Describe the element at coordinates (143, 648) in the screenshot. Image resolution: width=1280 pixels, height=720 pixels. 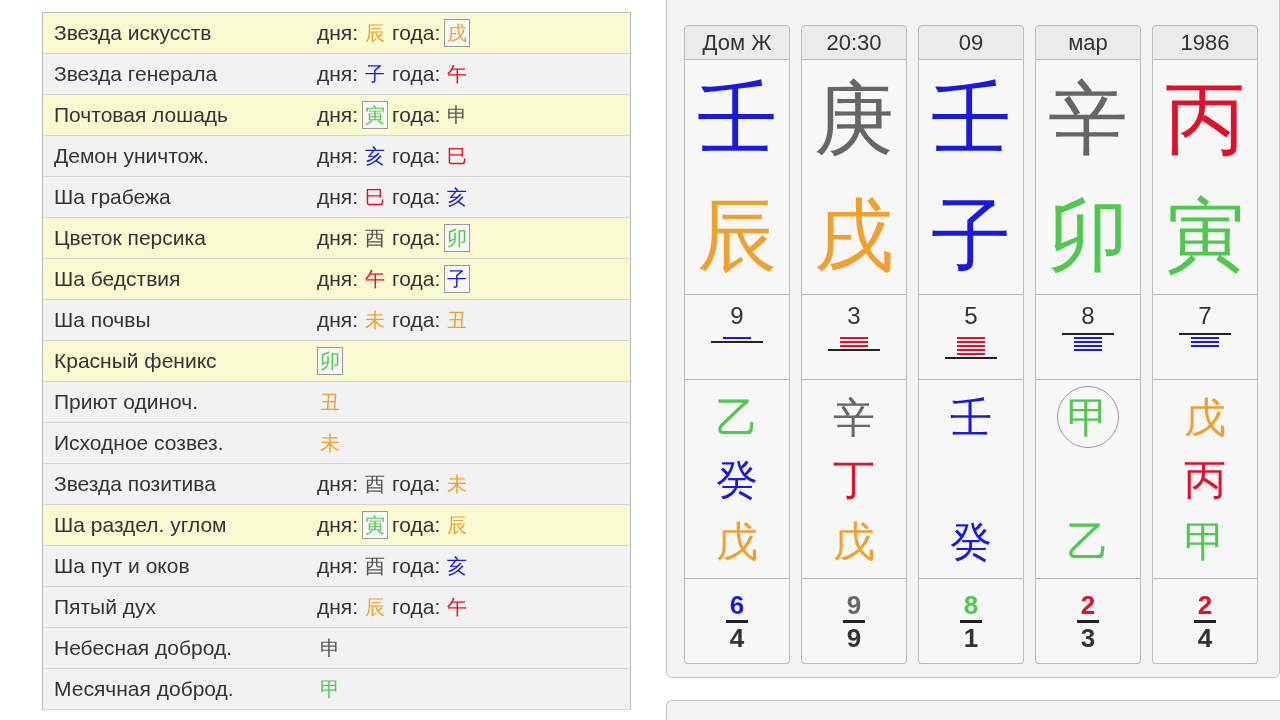
I see `star-name: Небесная доброд.` at that location.